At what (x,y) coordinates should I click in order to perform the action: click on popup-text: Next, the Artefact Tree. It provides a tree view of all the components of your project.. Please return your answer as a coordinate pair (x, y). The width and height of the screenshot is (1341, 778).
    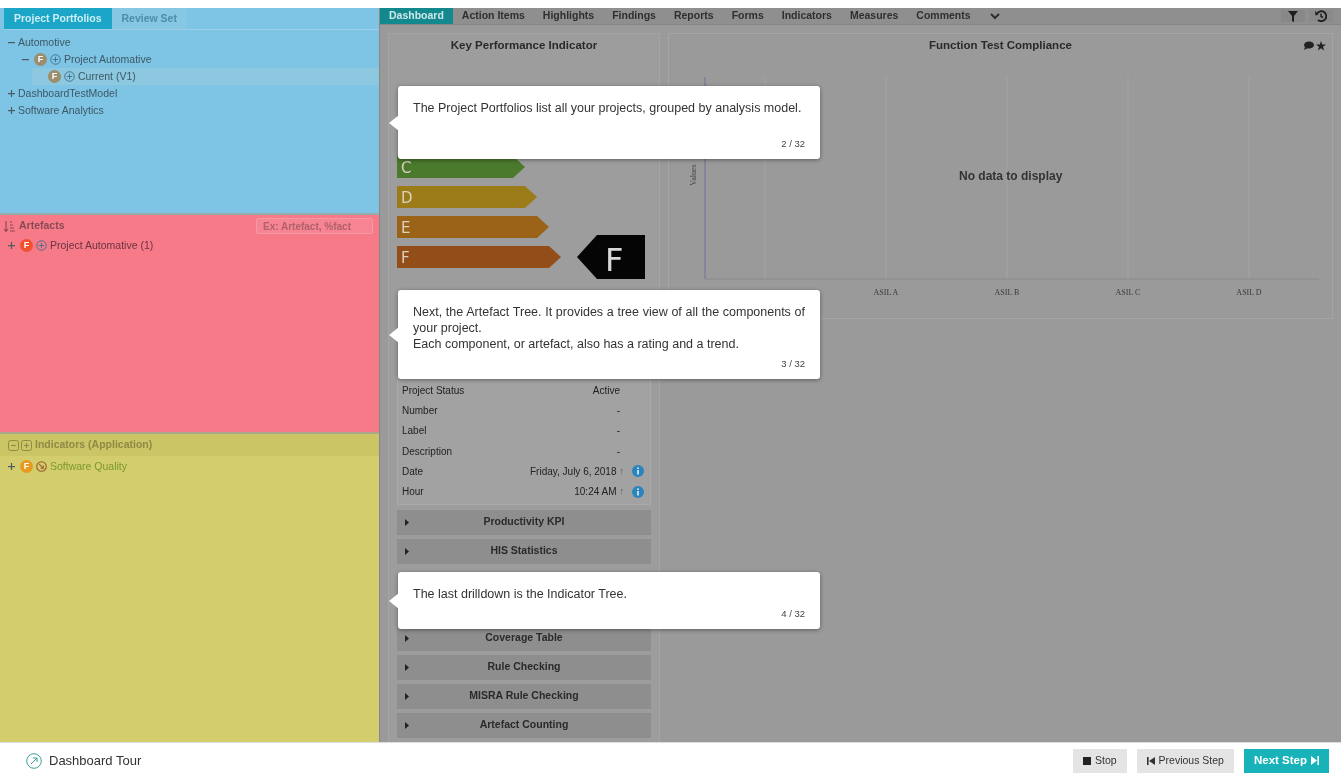
    Looking at the image, I should click on (609, 320).